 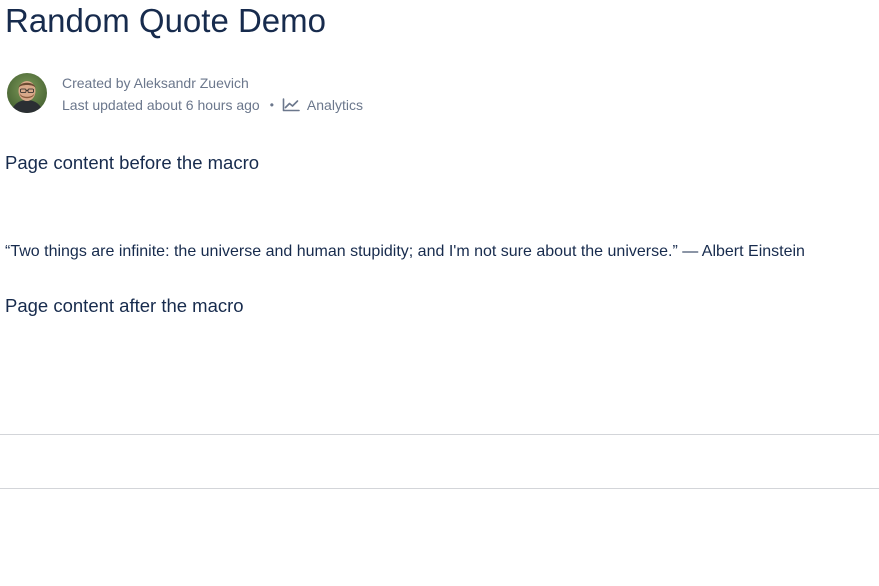 I want to click on last-updated-text: Last updated about 6 hours ago, so click(x=161, y=105).